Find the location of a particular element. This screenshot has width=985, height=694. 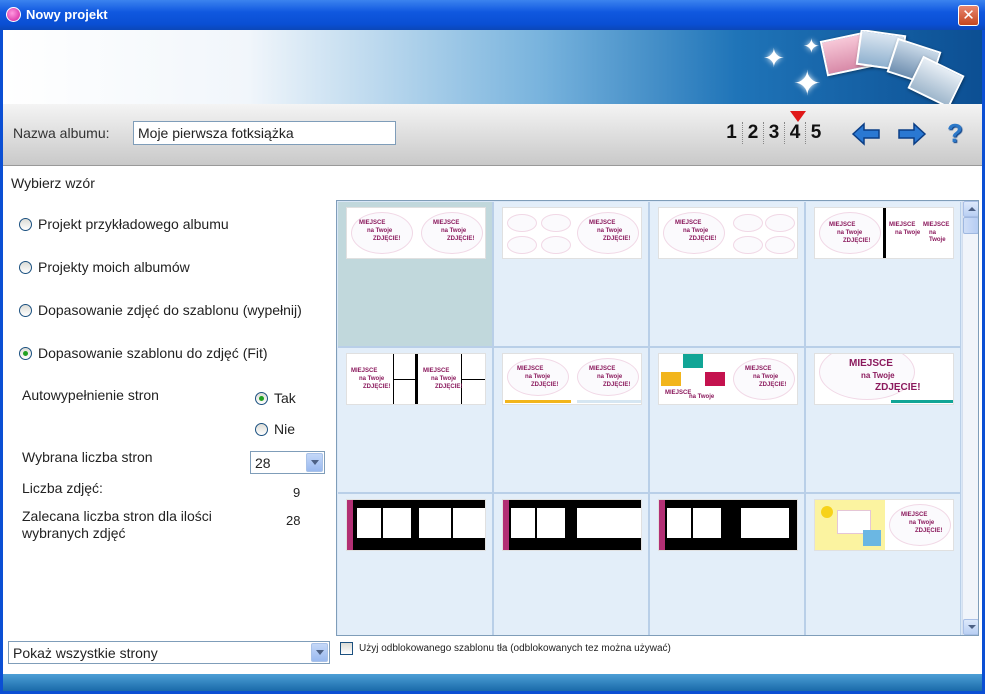

current-step-marker-icon is located at coordinates (798, 116).